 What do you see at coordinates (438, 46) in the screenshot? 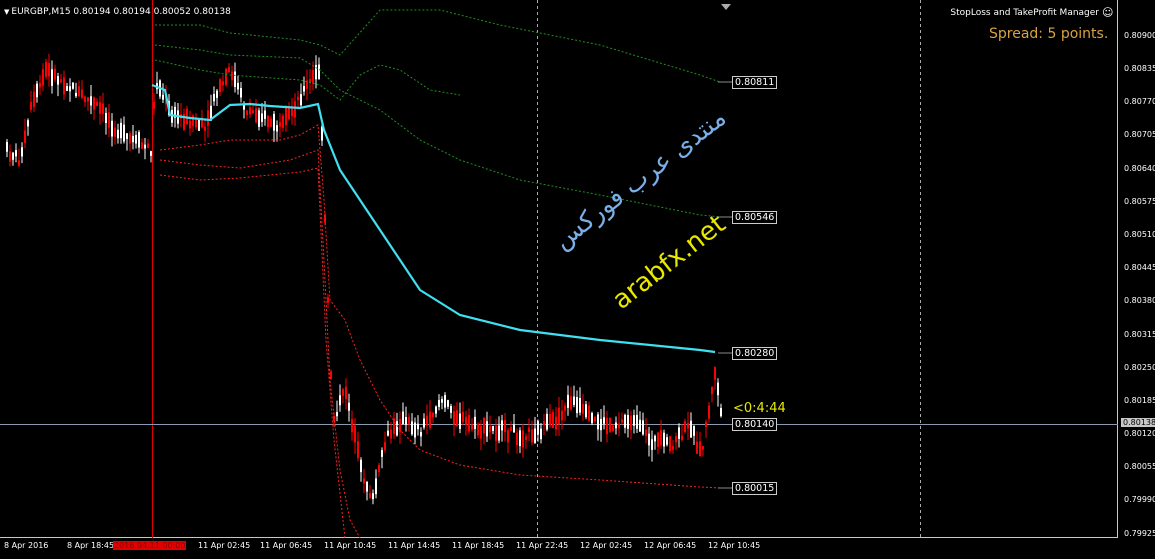
I see `upper-band-line` at bounding box center [438, 46].